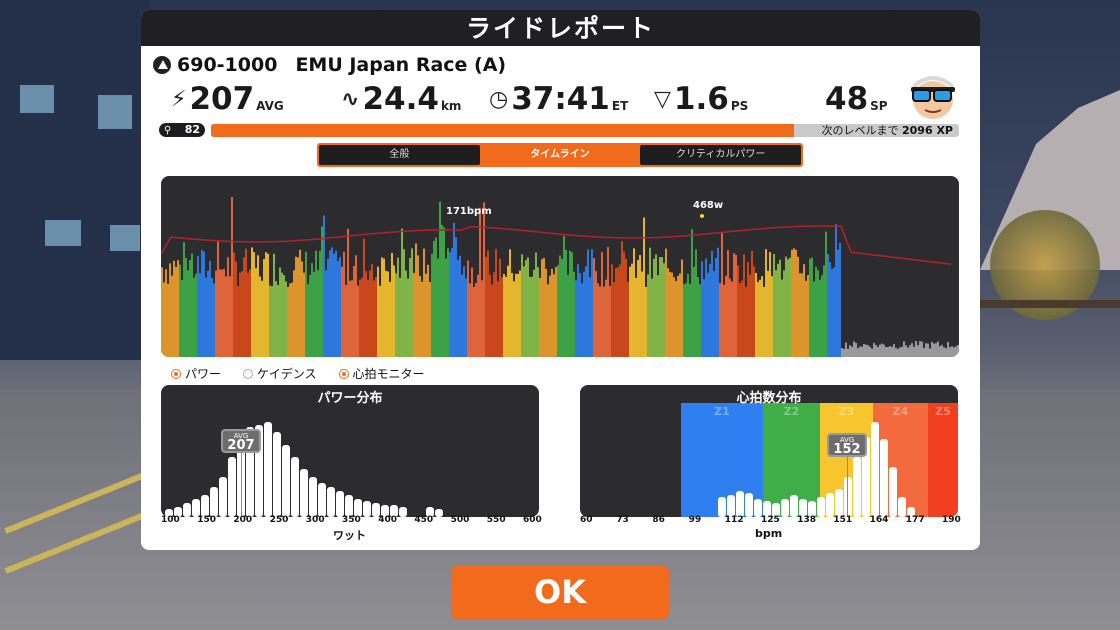  What do you see at coordinates (381, 373) in the screenshot?
I see `legend-hr: 心拍モニター` at bounding box center [381, 373].